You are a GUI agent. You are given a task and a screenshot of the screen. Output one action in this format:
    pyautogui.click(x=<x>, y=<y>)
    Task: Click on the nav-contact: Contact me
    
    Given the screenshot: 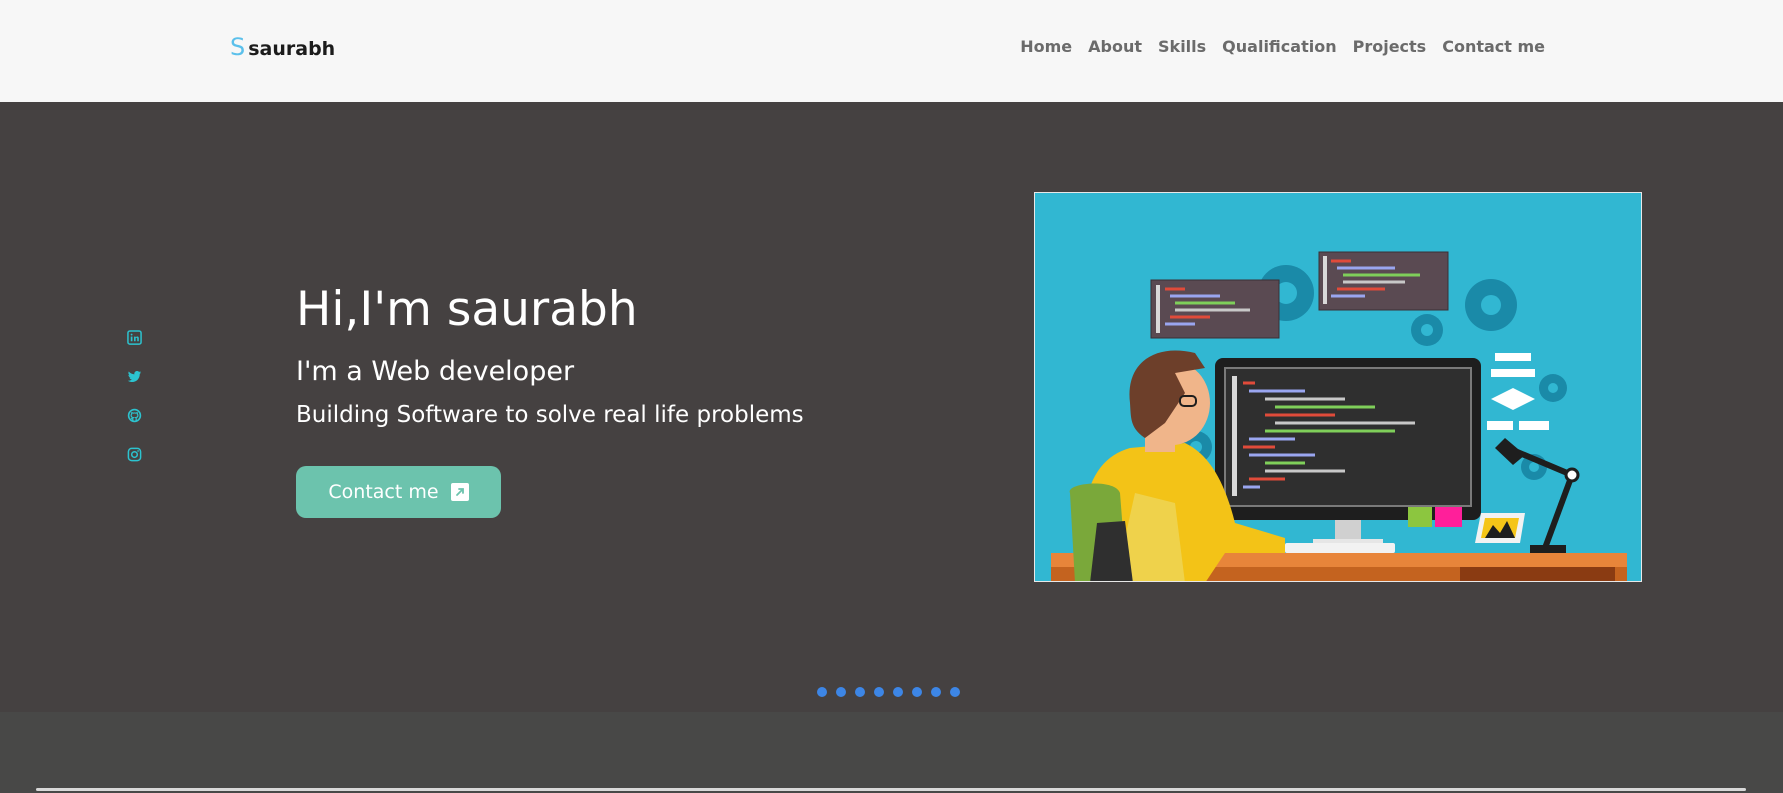 What is the action you would take?
    pyautogui.click(x=1493, y=46)
    